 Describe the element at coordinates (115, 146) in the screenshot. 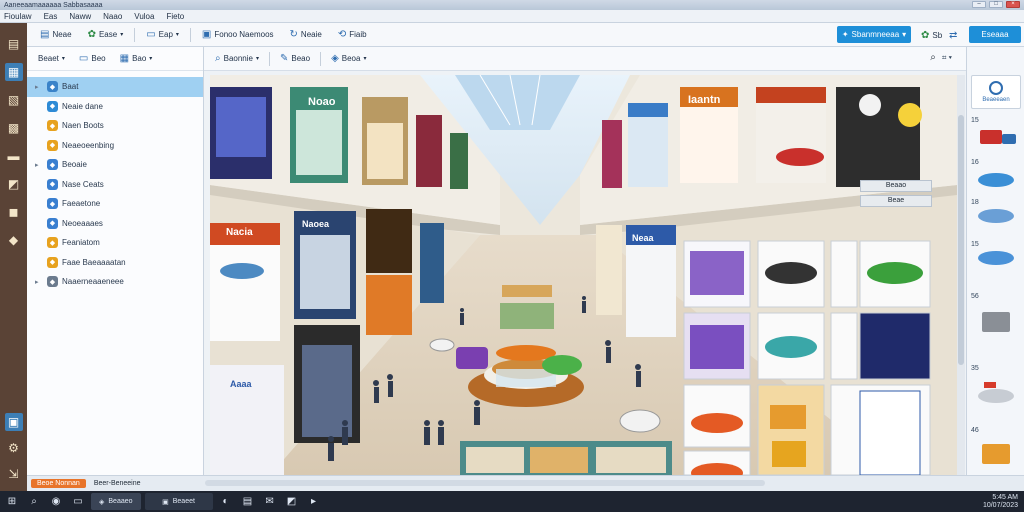

I see `tree-item: ◆ Neaeoeenbing` at that location.